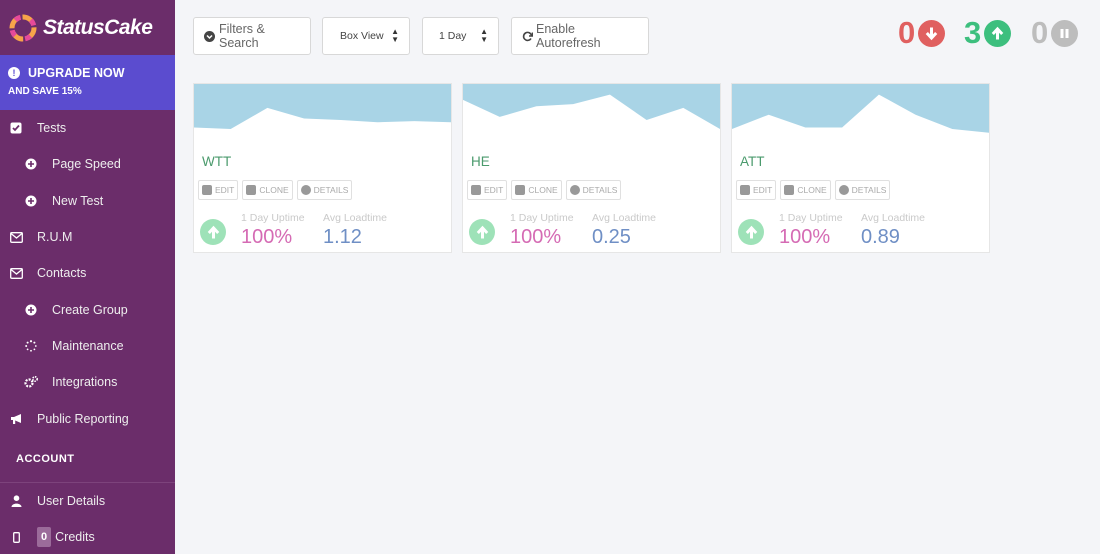 The image size is (1100, 554). Describe the element at coordinates (14, 73) in the screenshot. I see `alert-icon: !` at that location.